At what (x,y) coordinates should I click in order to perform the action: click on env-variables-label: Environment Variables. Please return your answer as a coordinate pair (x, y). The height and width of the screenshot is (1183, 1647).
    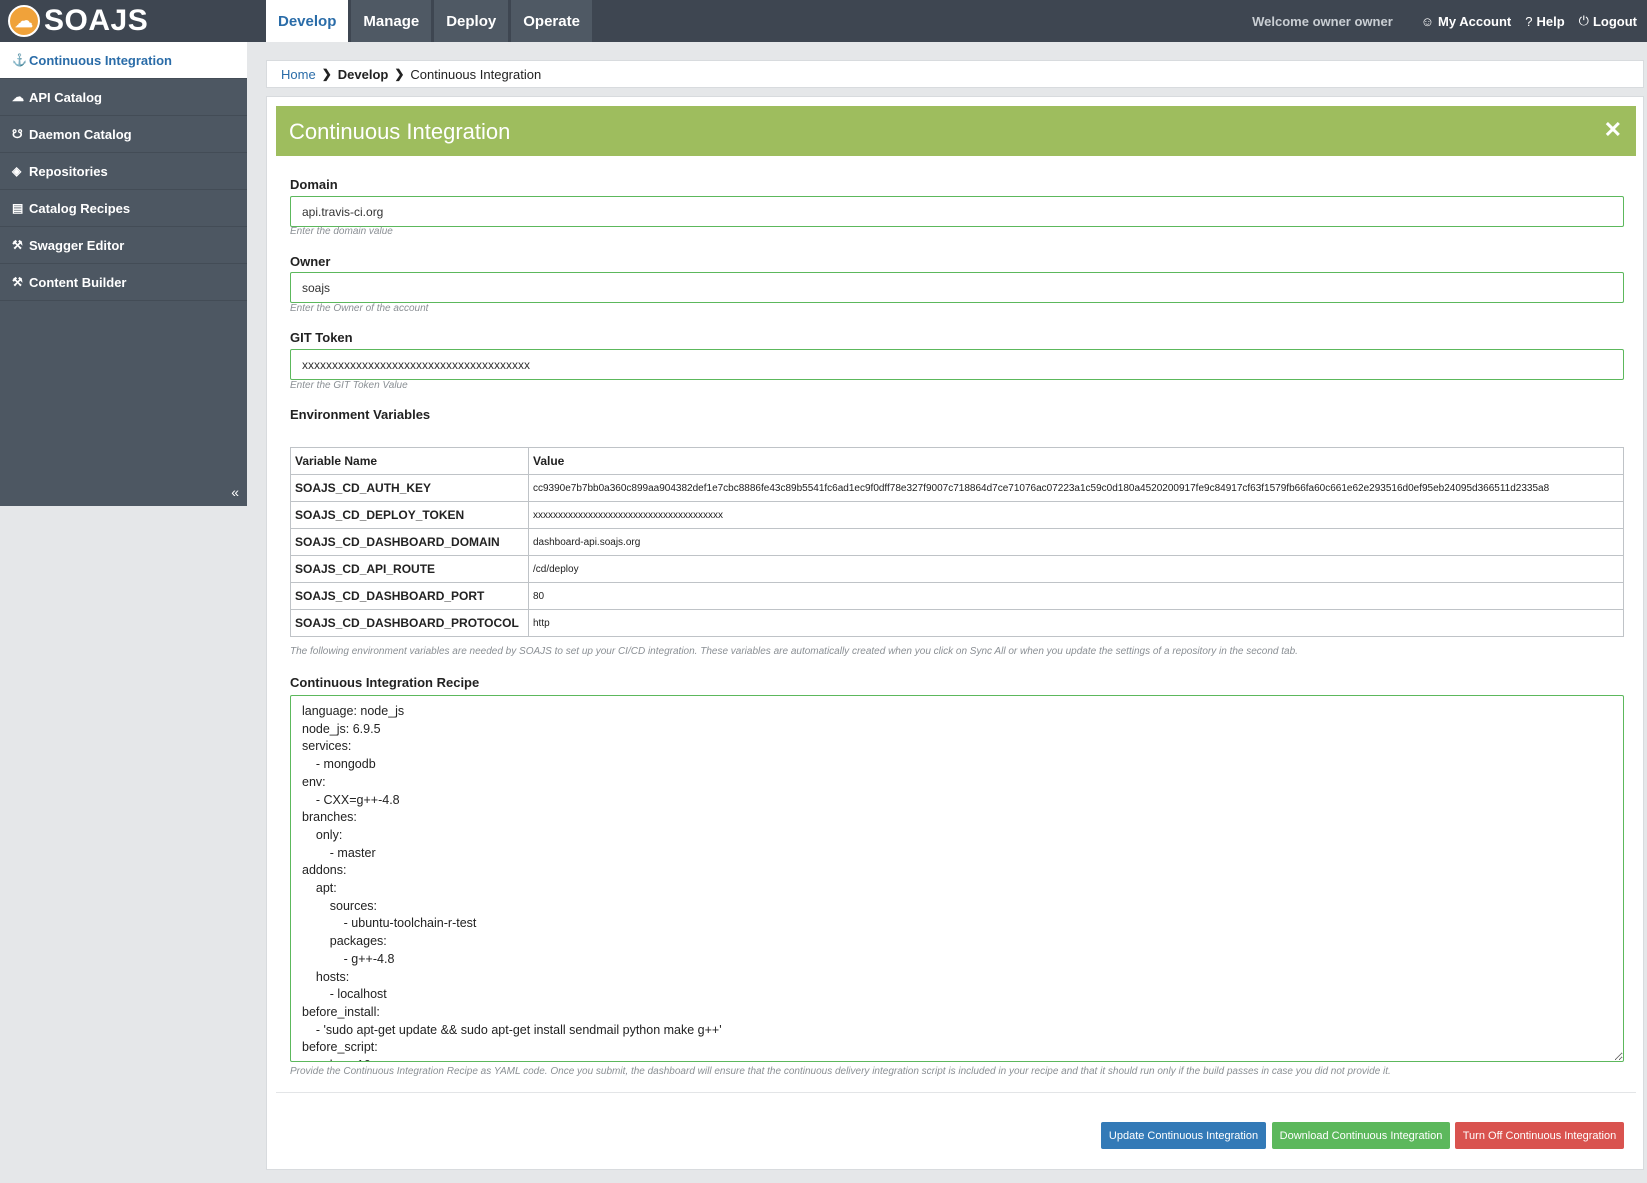
    Looking at the image, I should click on (360, 414).